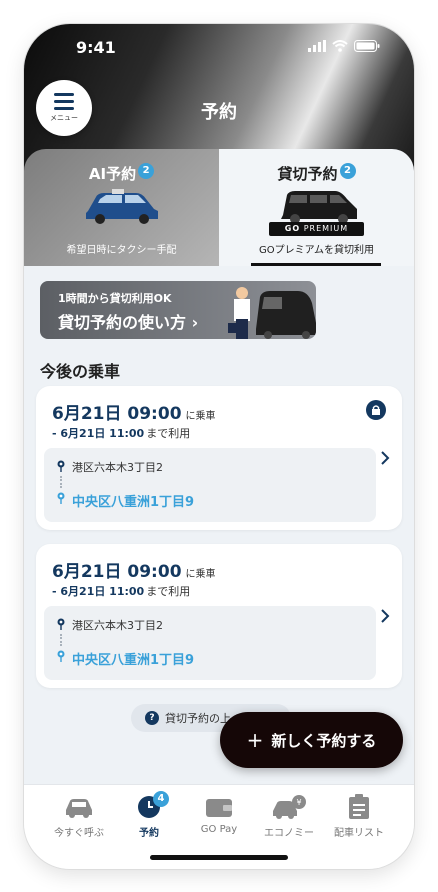 This screenshot has height=892, width=438. I want to click on battery-icon, so click(367, 46).